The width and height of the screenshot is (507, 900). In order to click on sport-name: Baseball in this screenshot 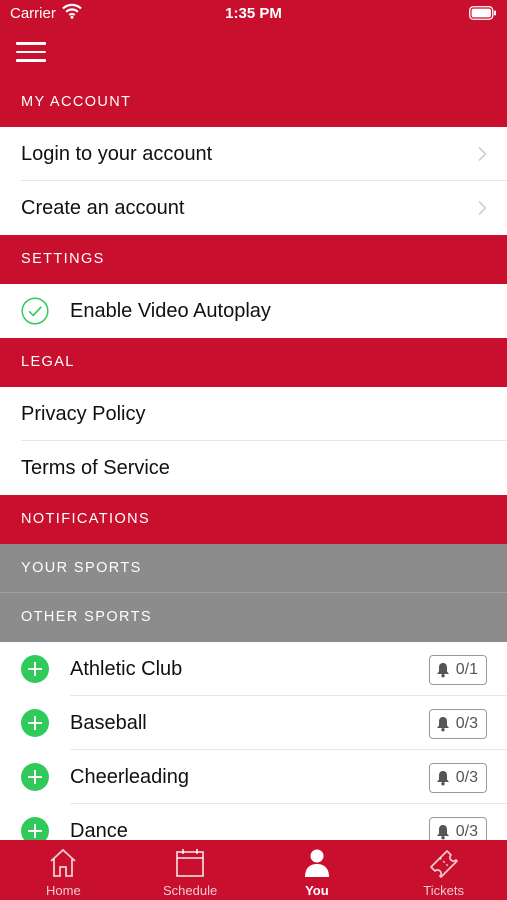, I will do `click(108, 723)`.